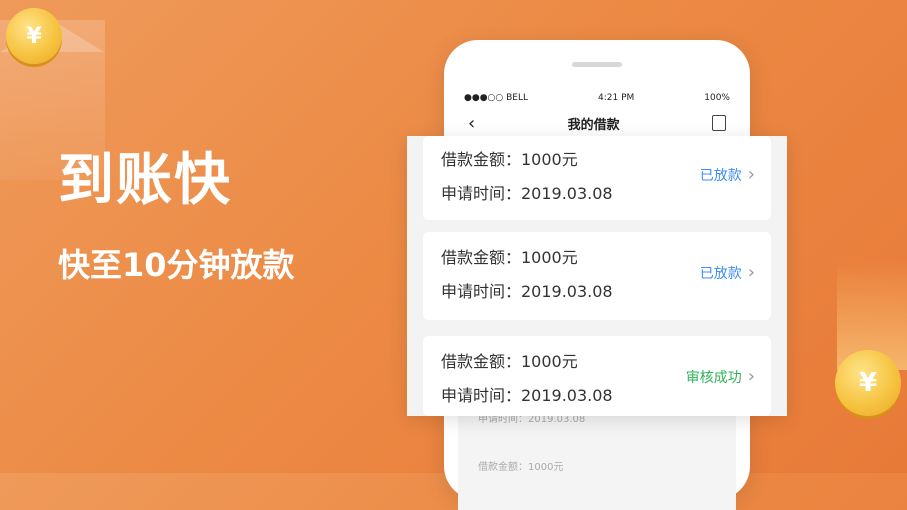 Image resolution: width=907 pixels, height=510 pixels. Describe the element at coordinates (717, 98) in the screenshot. I see `battery-label: 100%` at that location.